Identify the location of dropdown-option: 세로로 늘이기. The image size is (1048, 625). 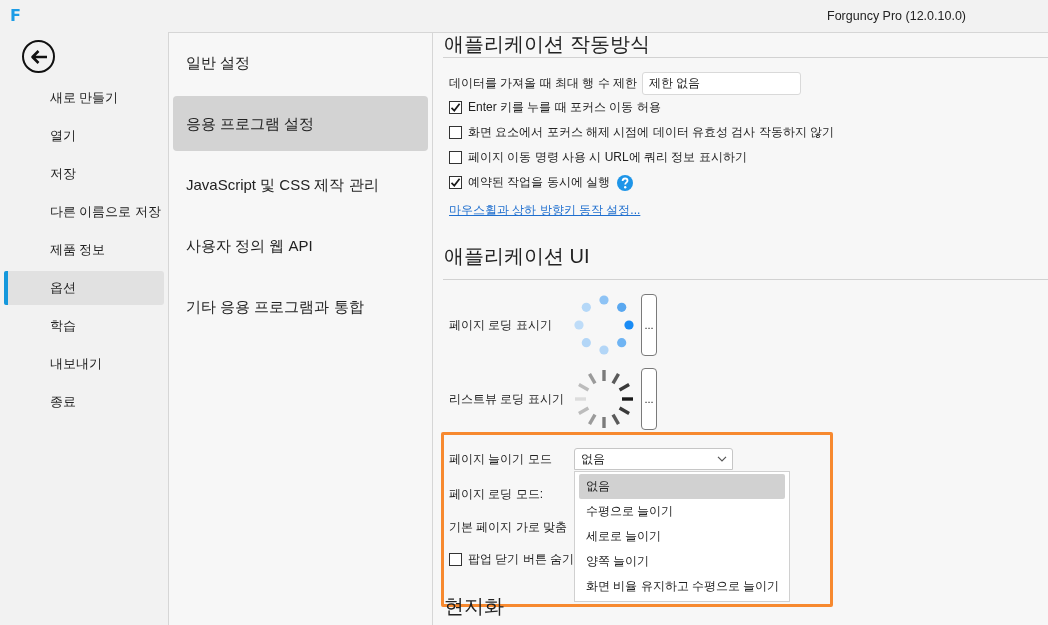
(682, 536).